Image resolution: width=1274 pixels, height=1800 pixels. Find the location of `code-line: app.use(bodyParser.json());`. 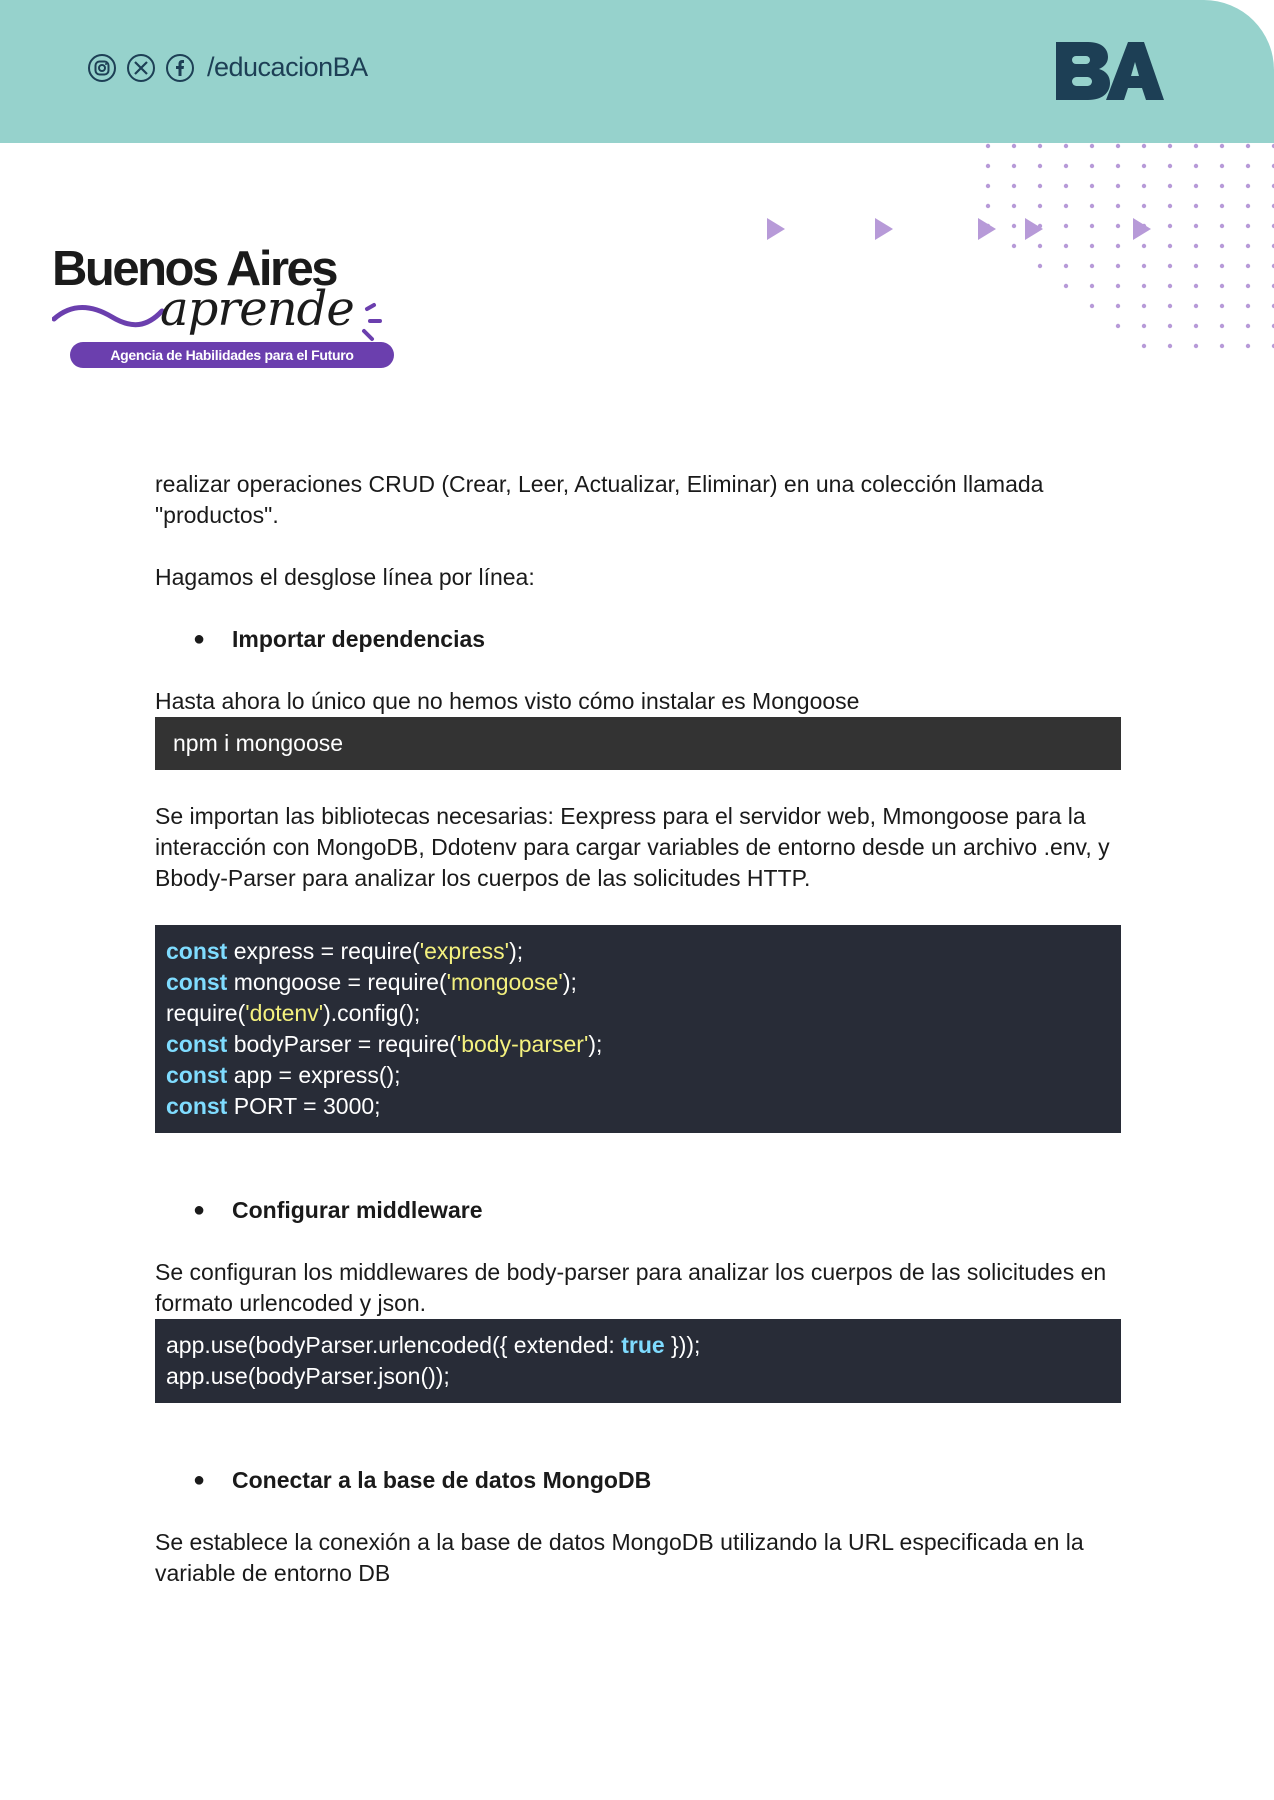

code-line: app.use(bodyParser.json()); is located at coordinates (308, 1376).